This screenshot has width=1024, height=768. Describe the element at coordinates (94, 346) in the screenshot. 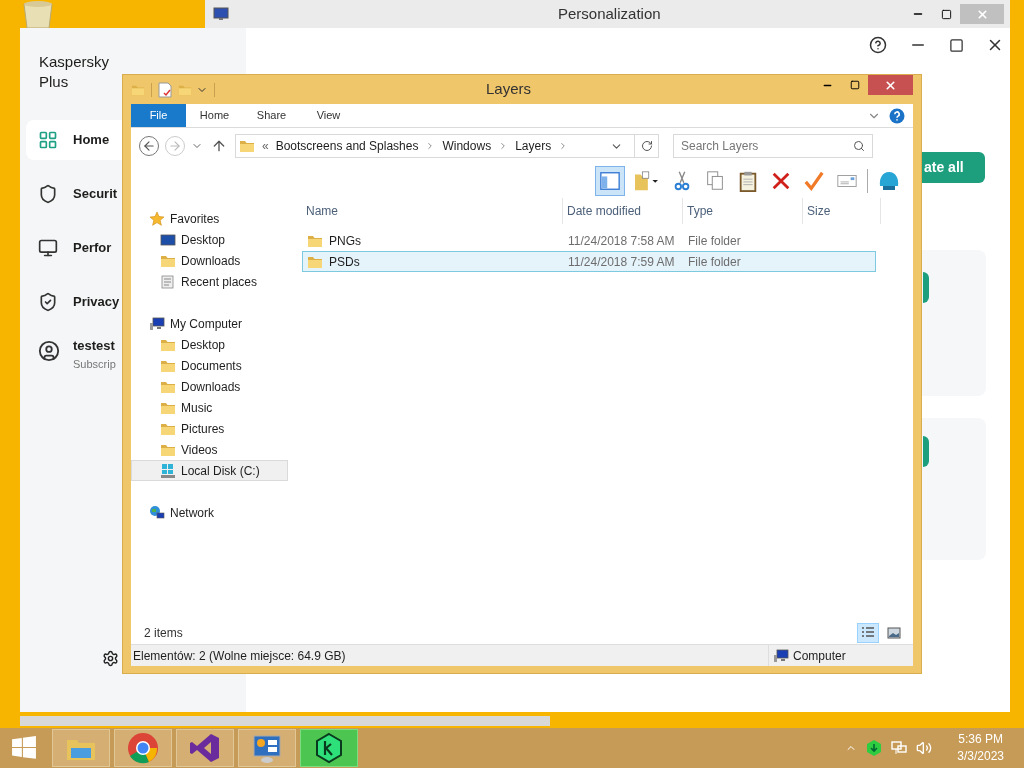

I see `account-name: testest` at that location.